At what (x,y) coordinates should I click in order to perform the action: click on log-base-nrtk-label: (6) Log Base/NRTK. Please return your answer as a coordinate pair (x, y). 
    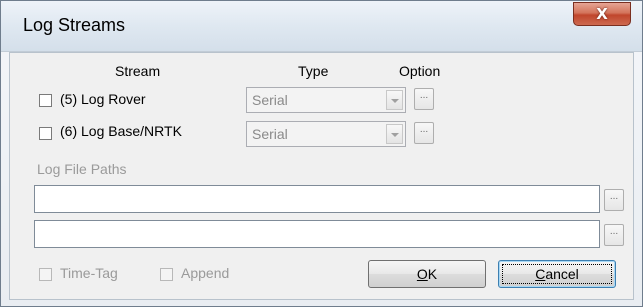
    Looking at the image, I should click on (121, 131).